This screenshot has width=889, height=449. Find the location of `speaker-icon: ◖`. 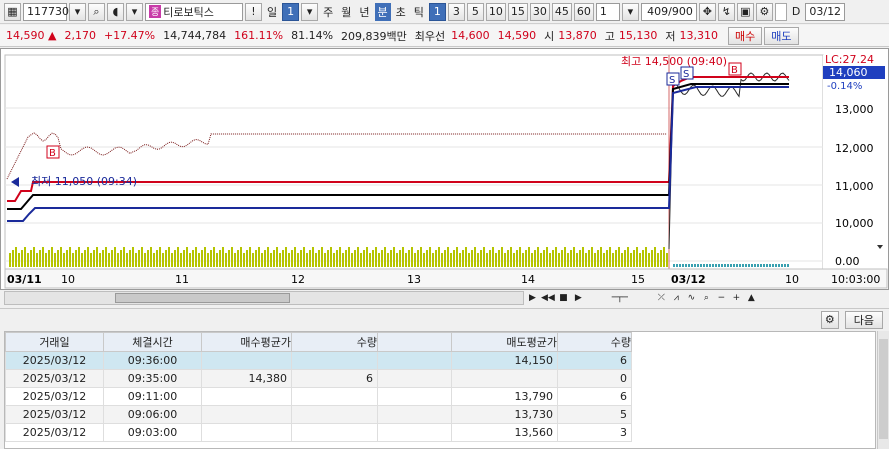

speaker-icon: ◖ is located at coordinates (115, 11).